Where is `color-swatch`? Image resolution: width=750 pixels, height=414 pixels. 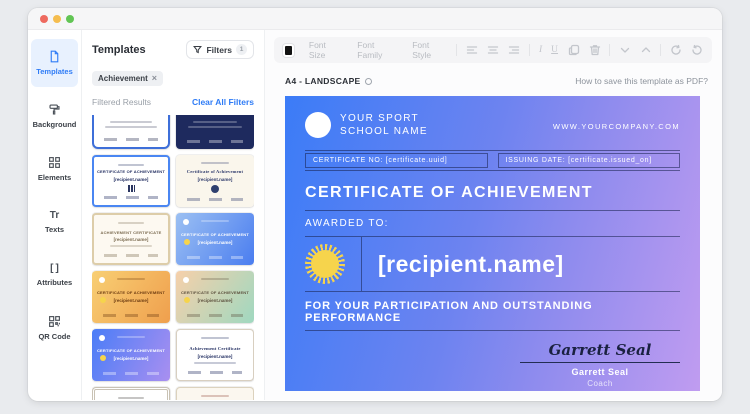 color-swatch is located at coordinates (288, 50).